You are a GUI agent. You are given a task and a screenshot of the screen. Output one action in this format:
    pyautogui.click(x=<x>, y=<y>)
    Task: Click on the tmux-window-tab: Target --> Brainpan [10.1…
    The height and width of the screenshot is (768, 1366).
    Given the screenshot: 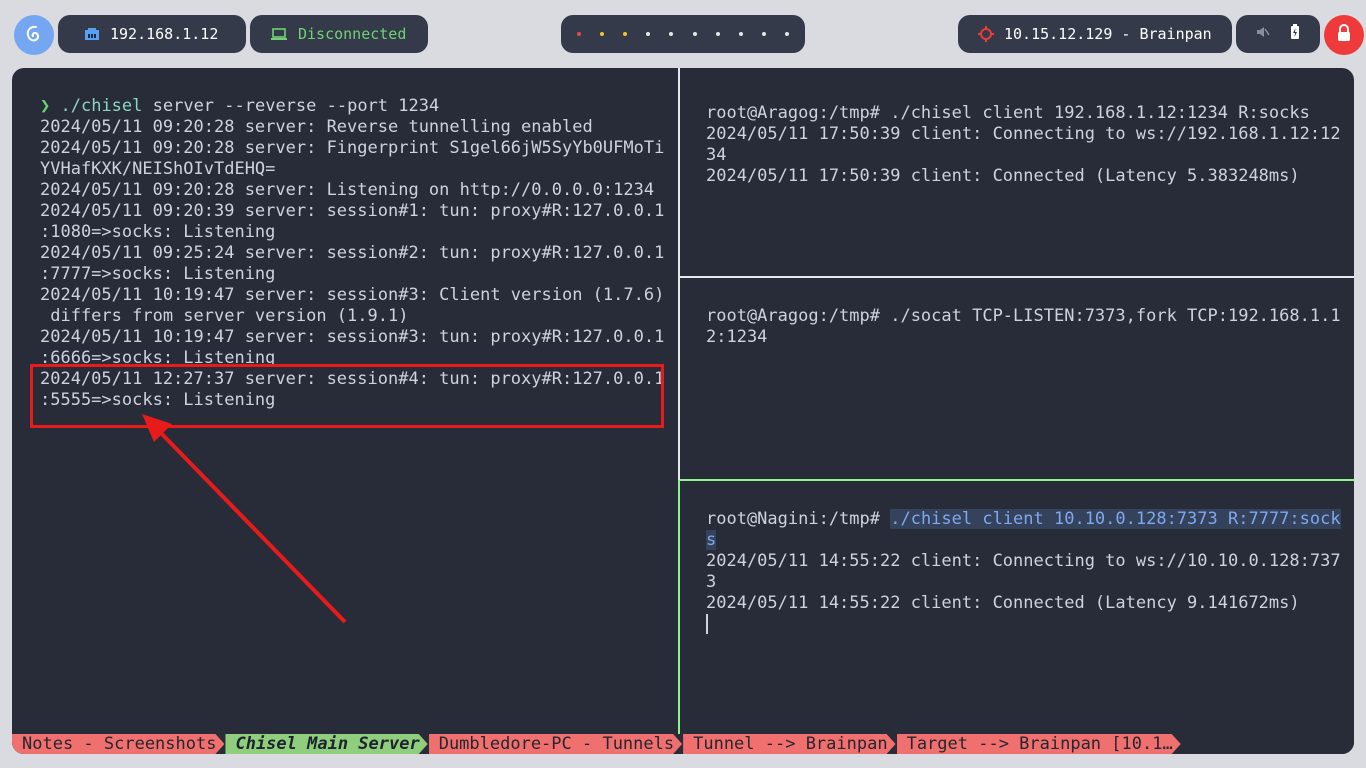 What is the action you would take?
    pyautogui.click(x=1039, y=744)
    